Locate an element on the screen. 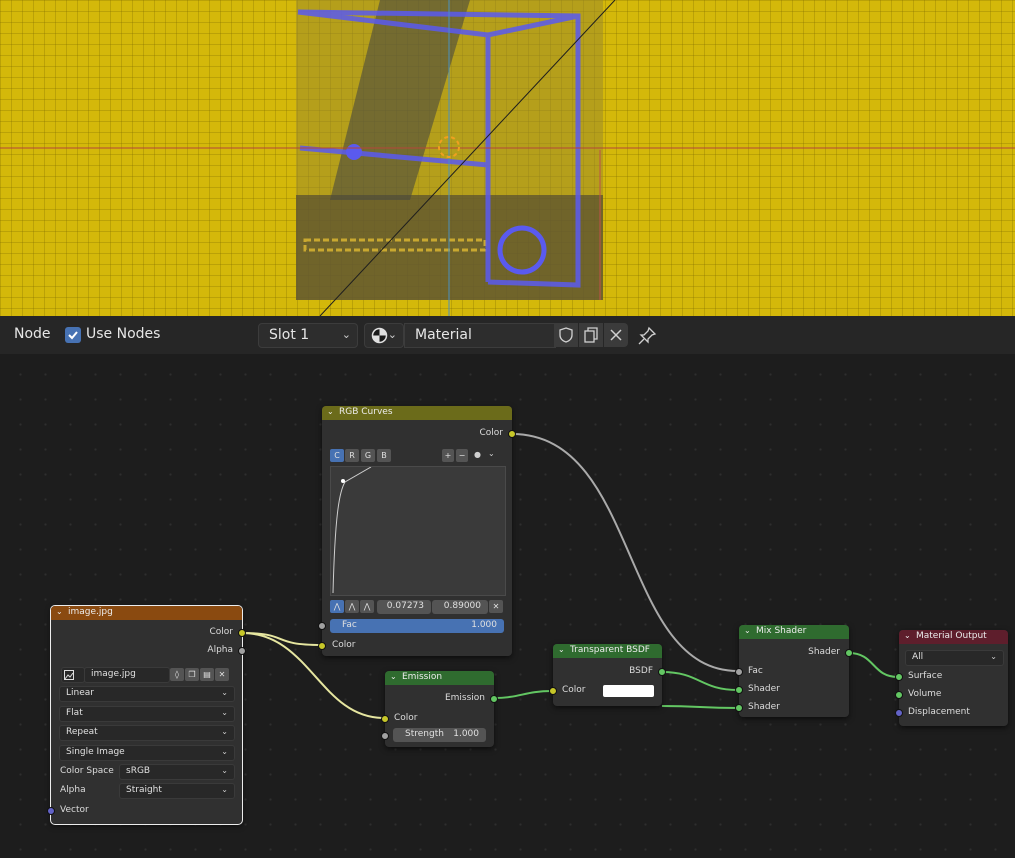 This screenshot has height=858, width=1015. emission-output-socket is located at coordinates (494, 699).